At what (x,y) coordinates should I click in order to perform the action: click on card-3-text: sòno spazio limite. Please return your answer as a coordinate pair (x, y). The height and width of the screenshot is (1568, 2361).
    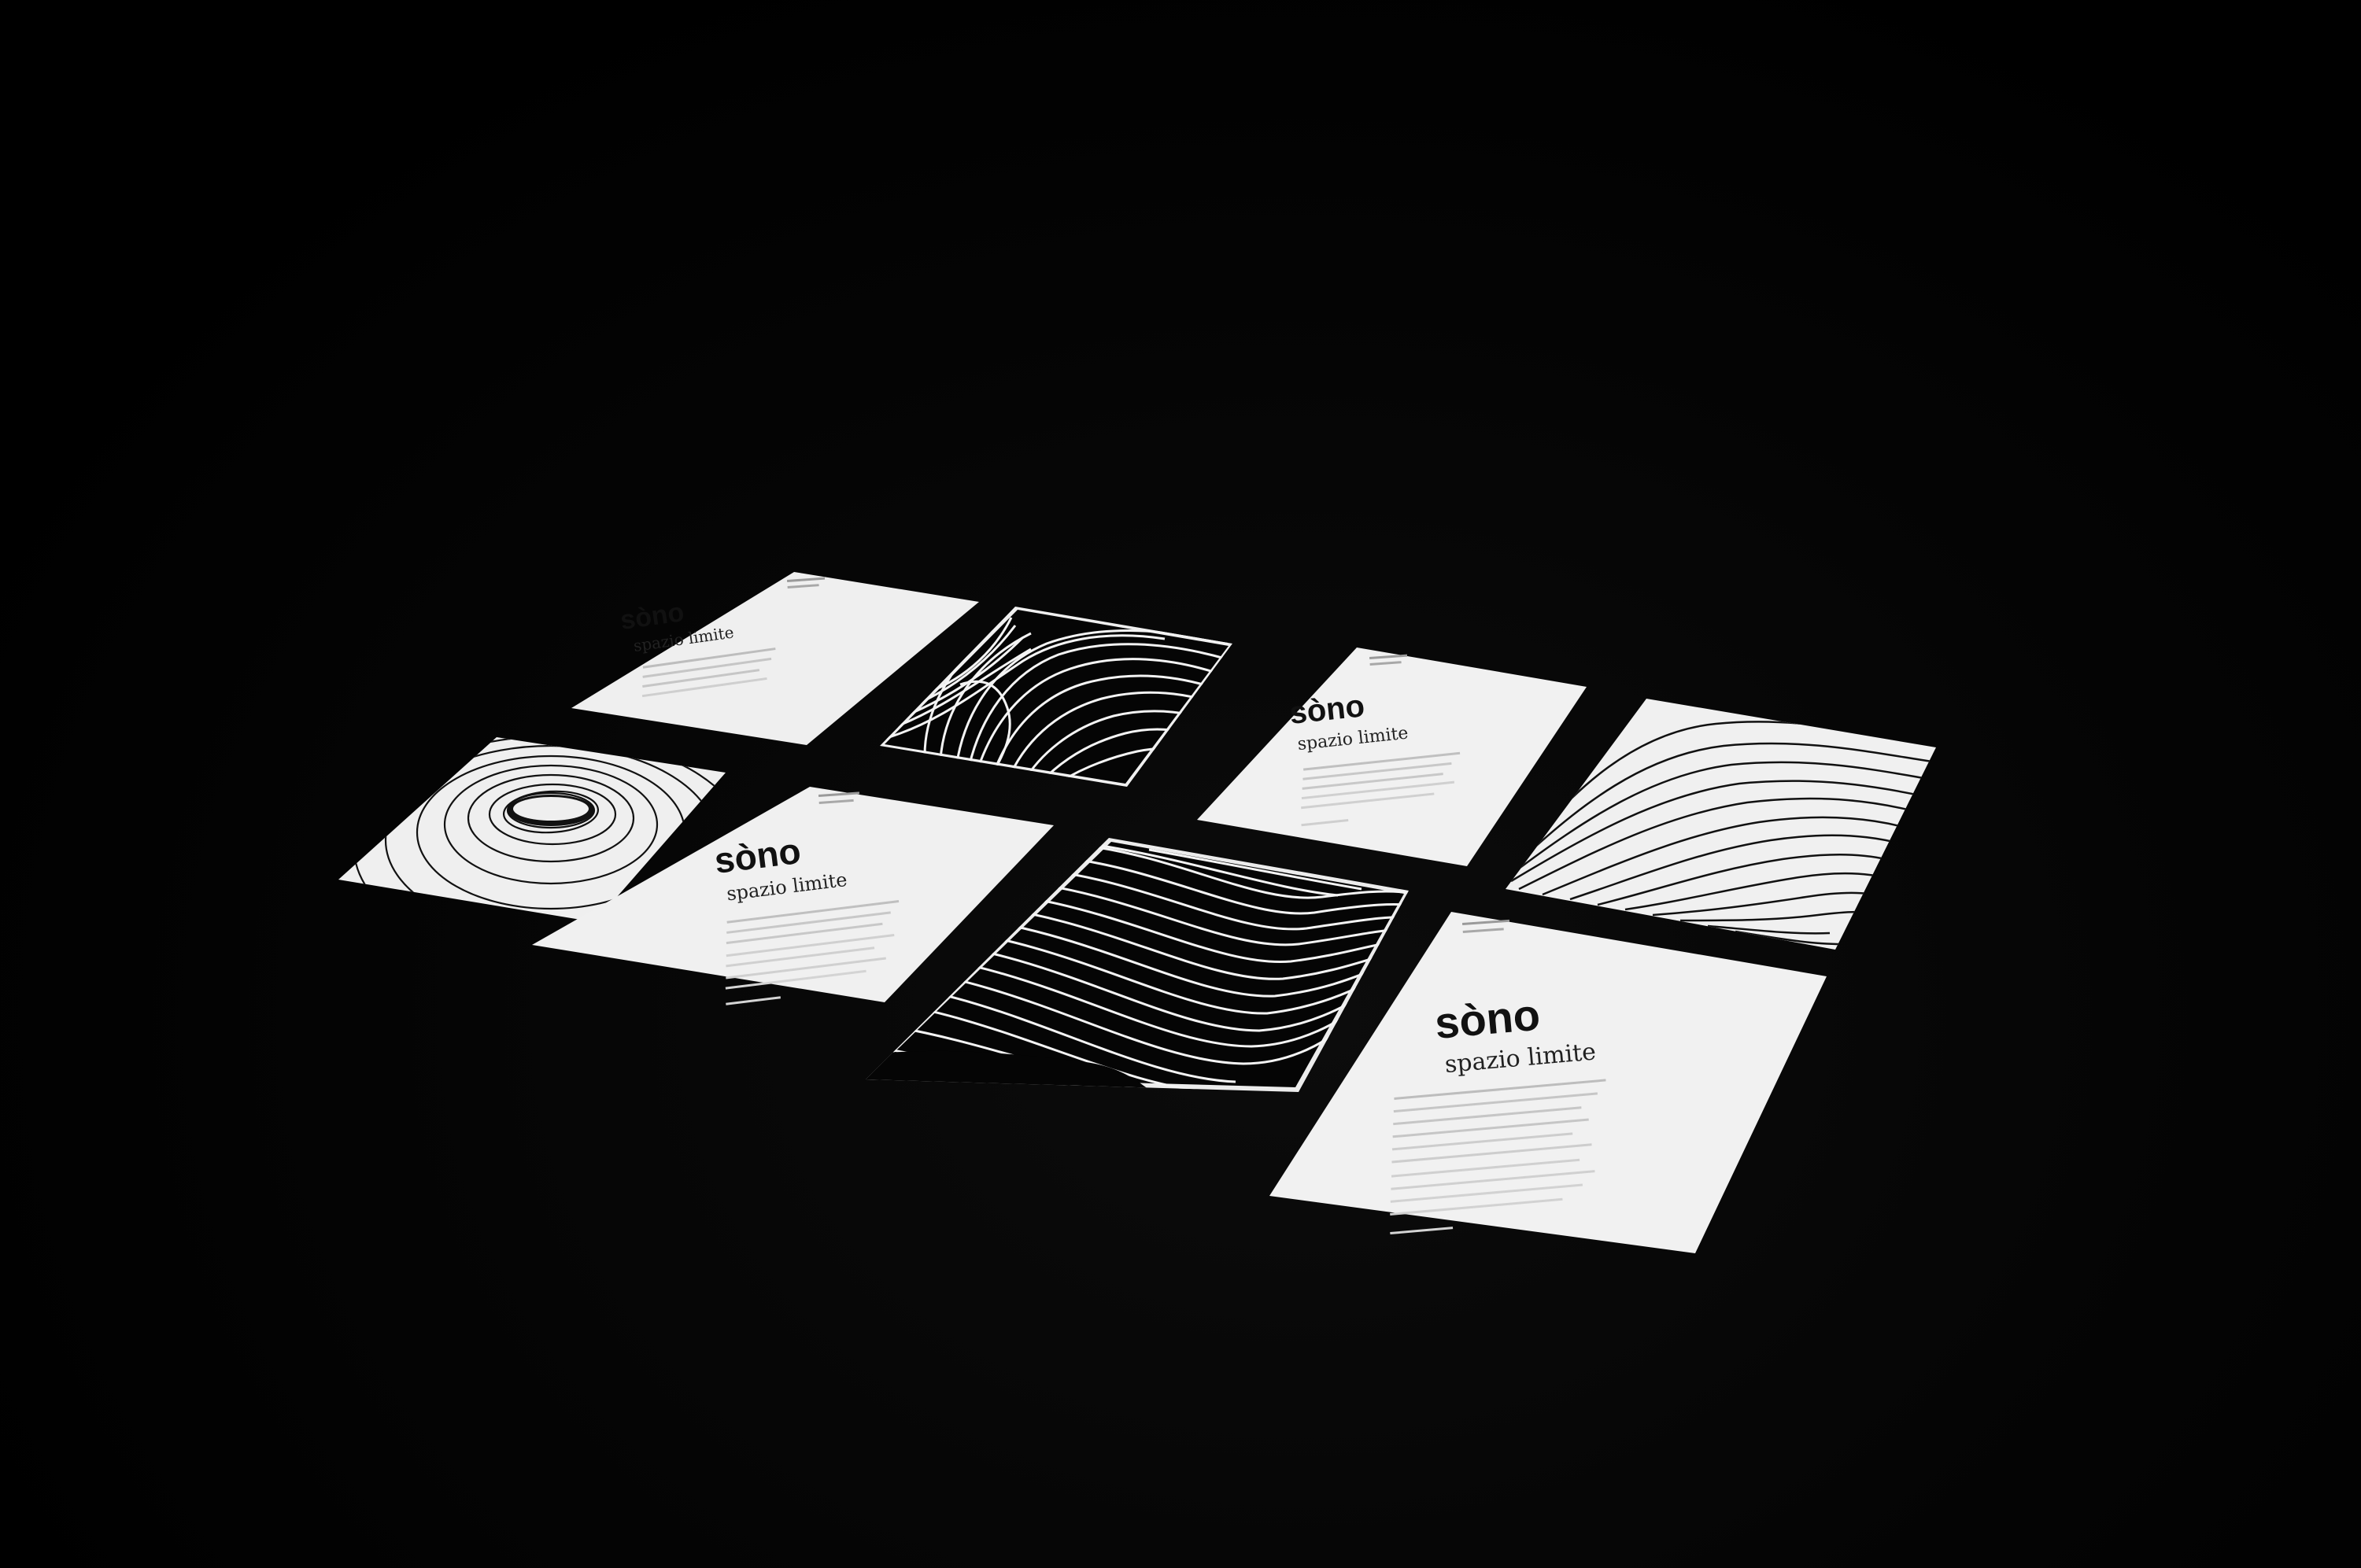
    Looking at the image, I should click on (1392, 757).